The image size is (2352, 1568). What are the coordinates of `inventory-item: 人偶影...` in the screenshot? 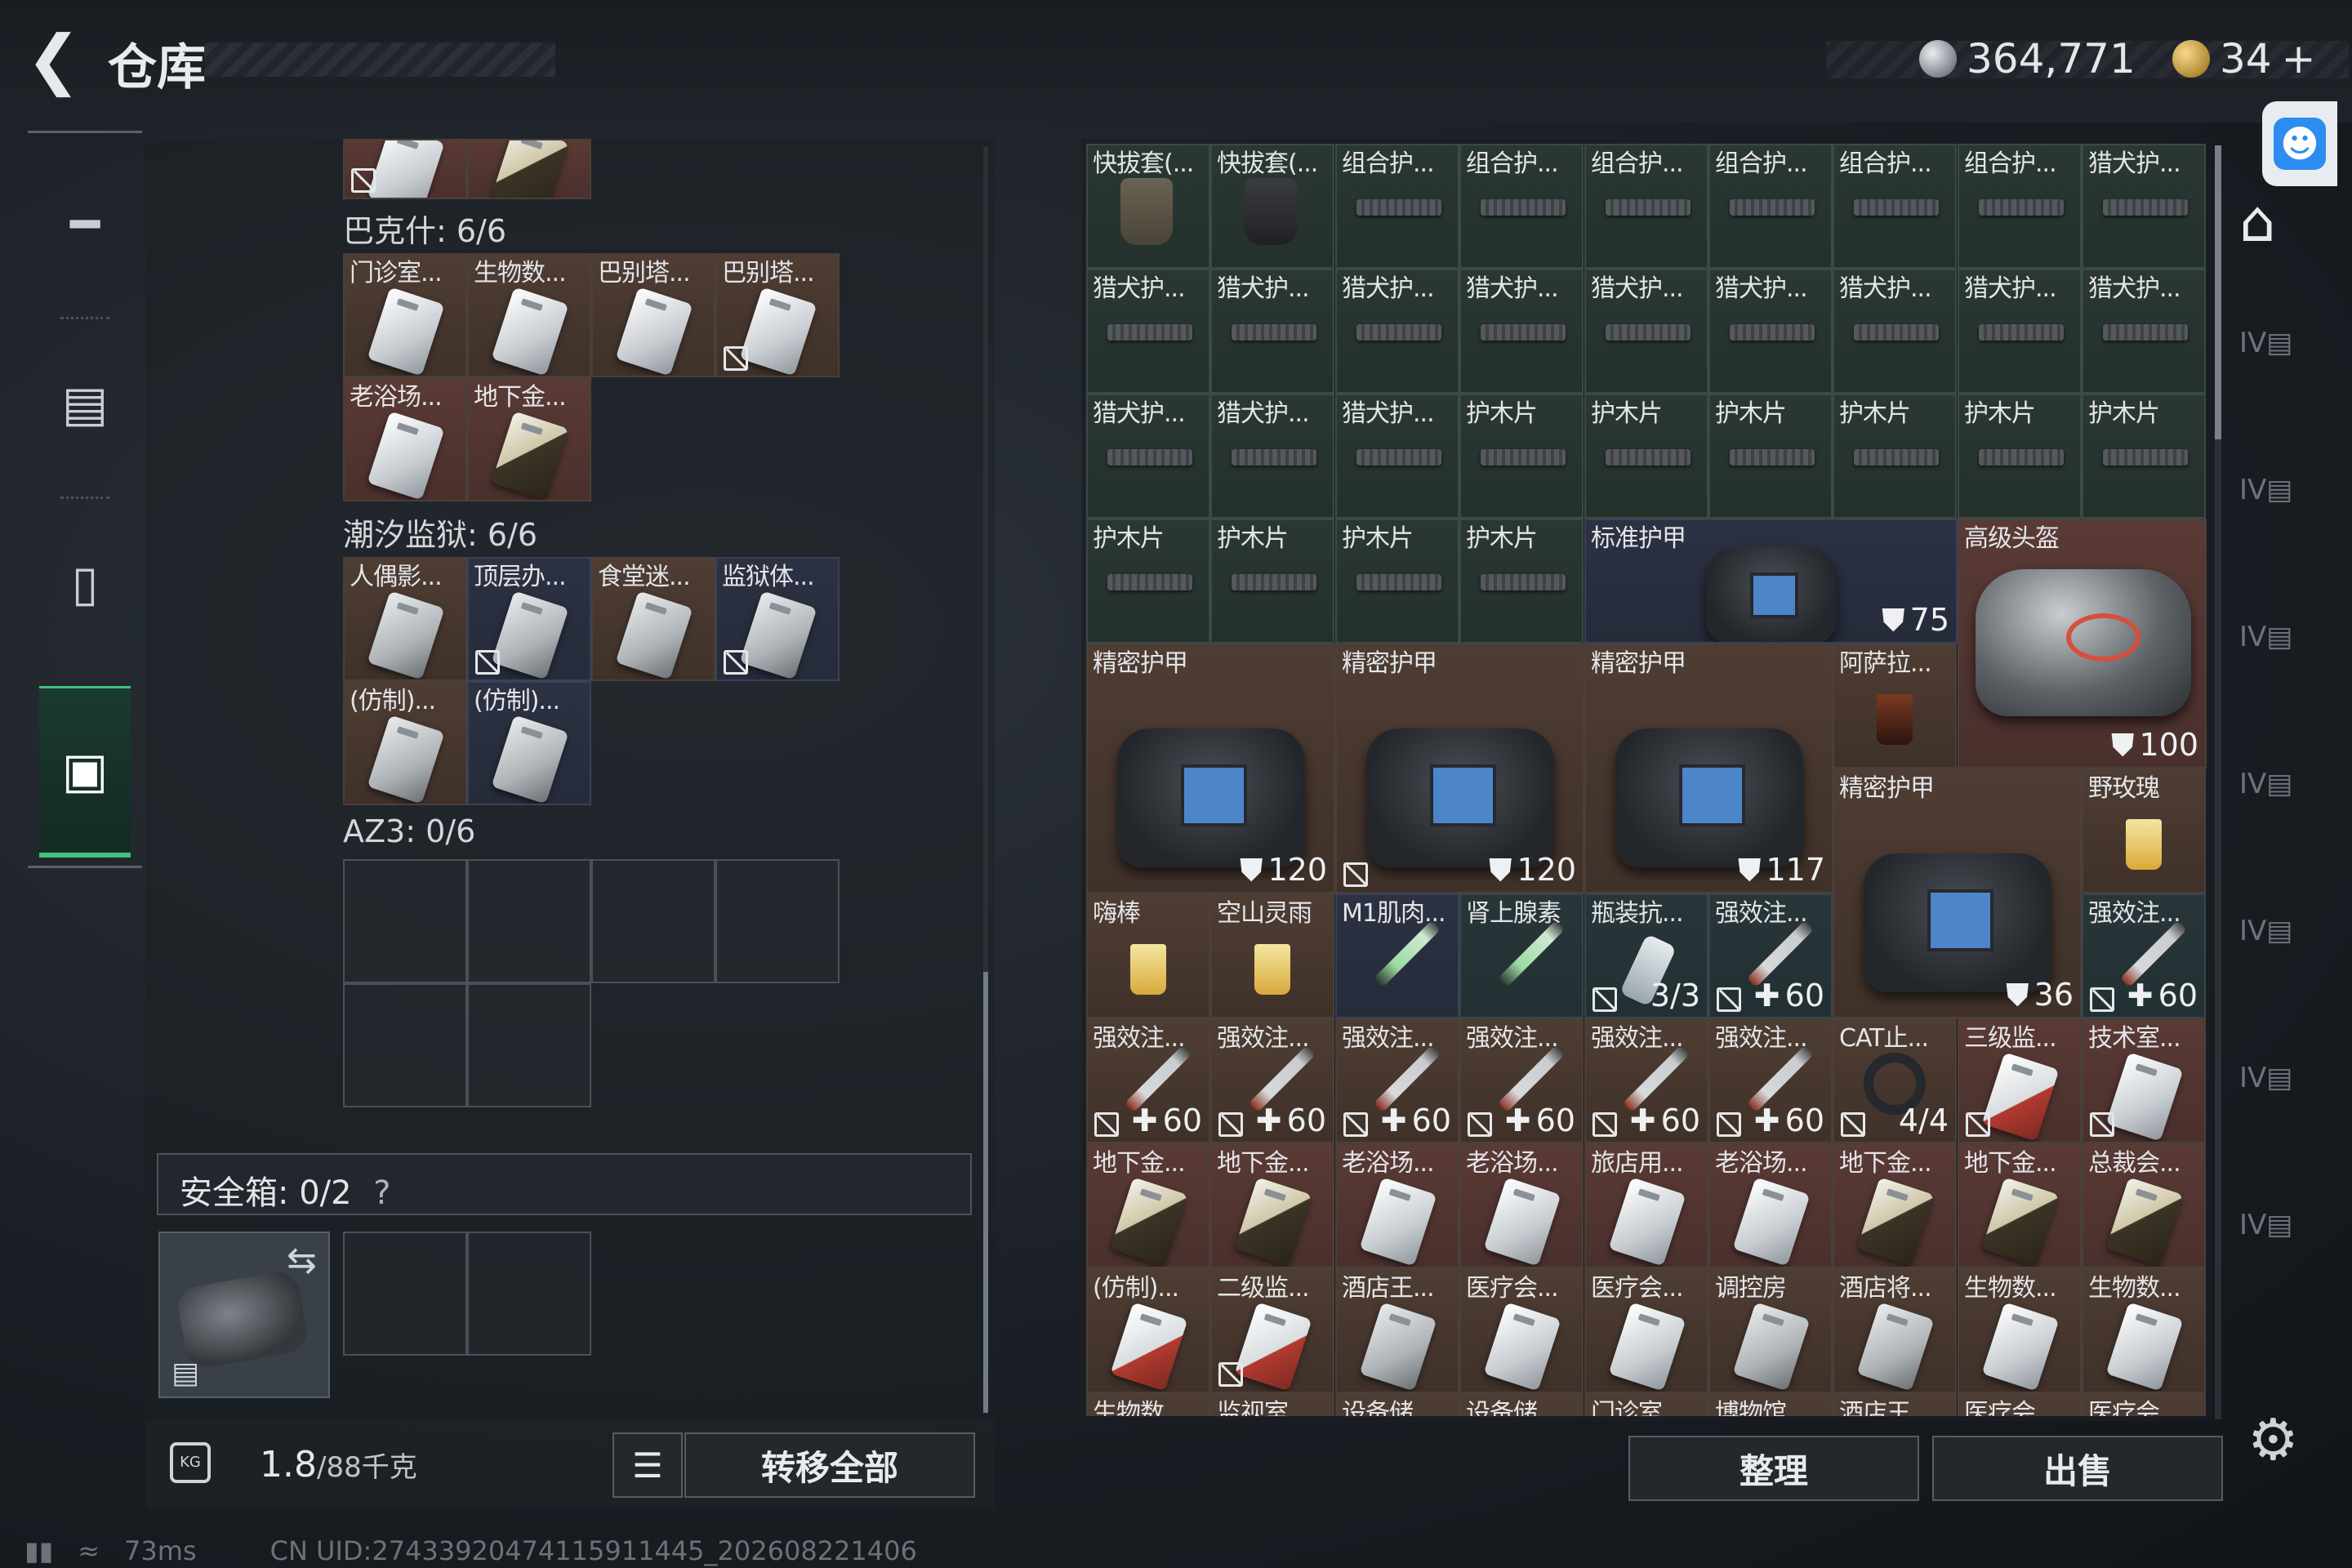 It's located at (405, 619).